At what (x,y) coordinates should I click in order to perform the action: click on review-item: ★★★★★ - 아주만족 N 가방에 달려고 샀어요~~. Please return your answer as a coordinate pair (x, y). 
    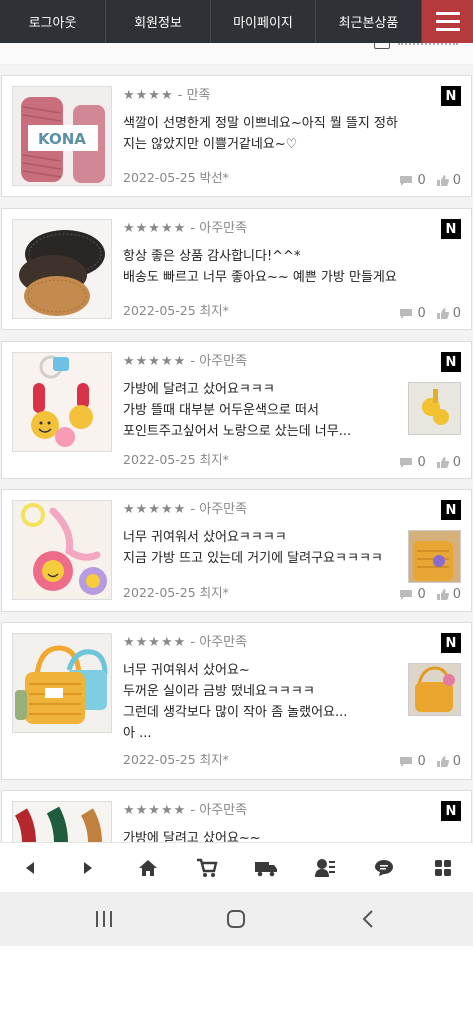
    Looking at the image, I should click on (236, 816).